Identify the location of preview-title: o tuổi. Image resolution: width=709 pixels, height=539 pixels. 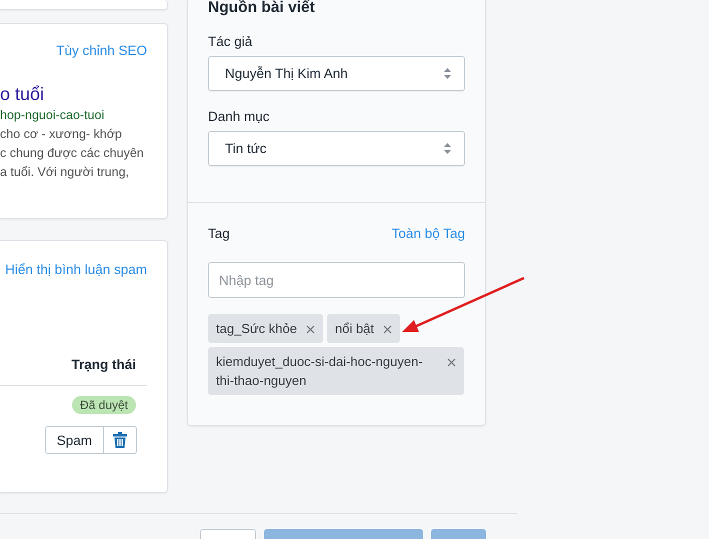
(23, 94).